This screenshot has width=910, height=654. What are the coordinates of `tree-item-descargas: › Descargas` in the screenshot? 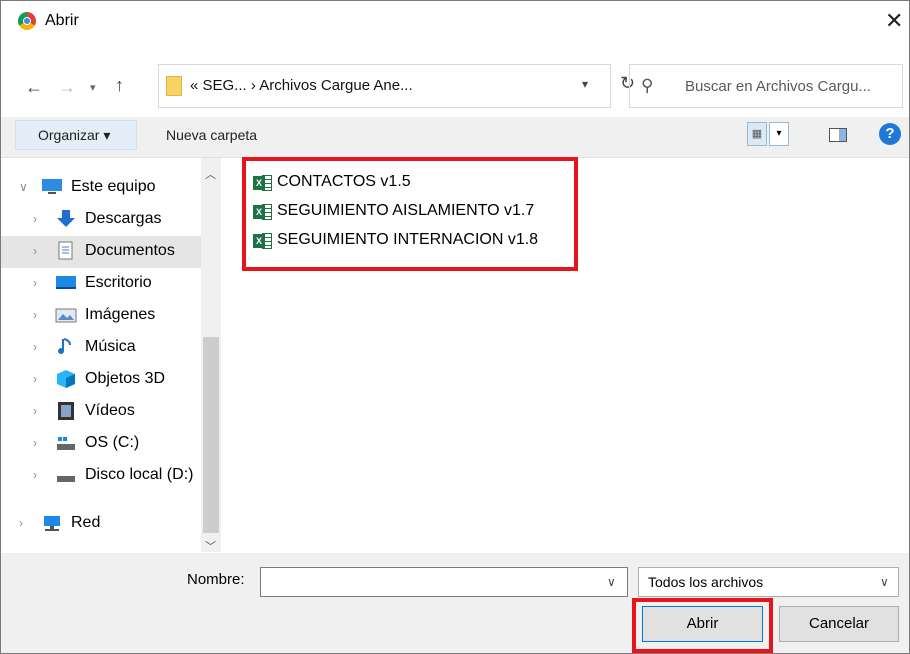 It's located at (101, 220).